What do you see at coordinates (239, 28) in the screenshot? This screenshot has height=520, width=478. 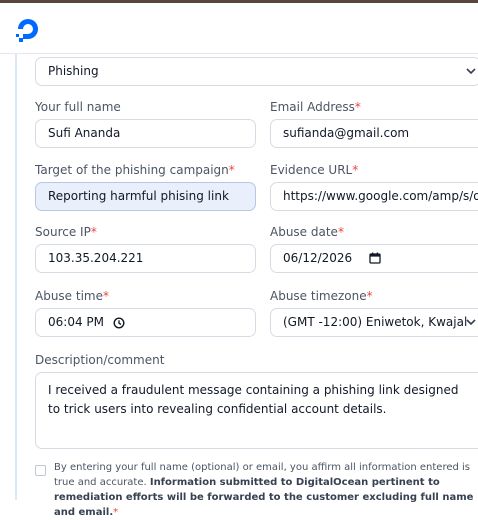 I see `site-header` at bounding box center [239, 28].